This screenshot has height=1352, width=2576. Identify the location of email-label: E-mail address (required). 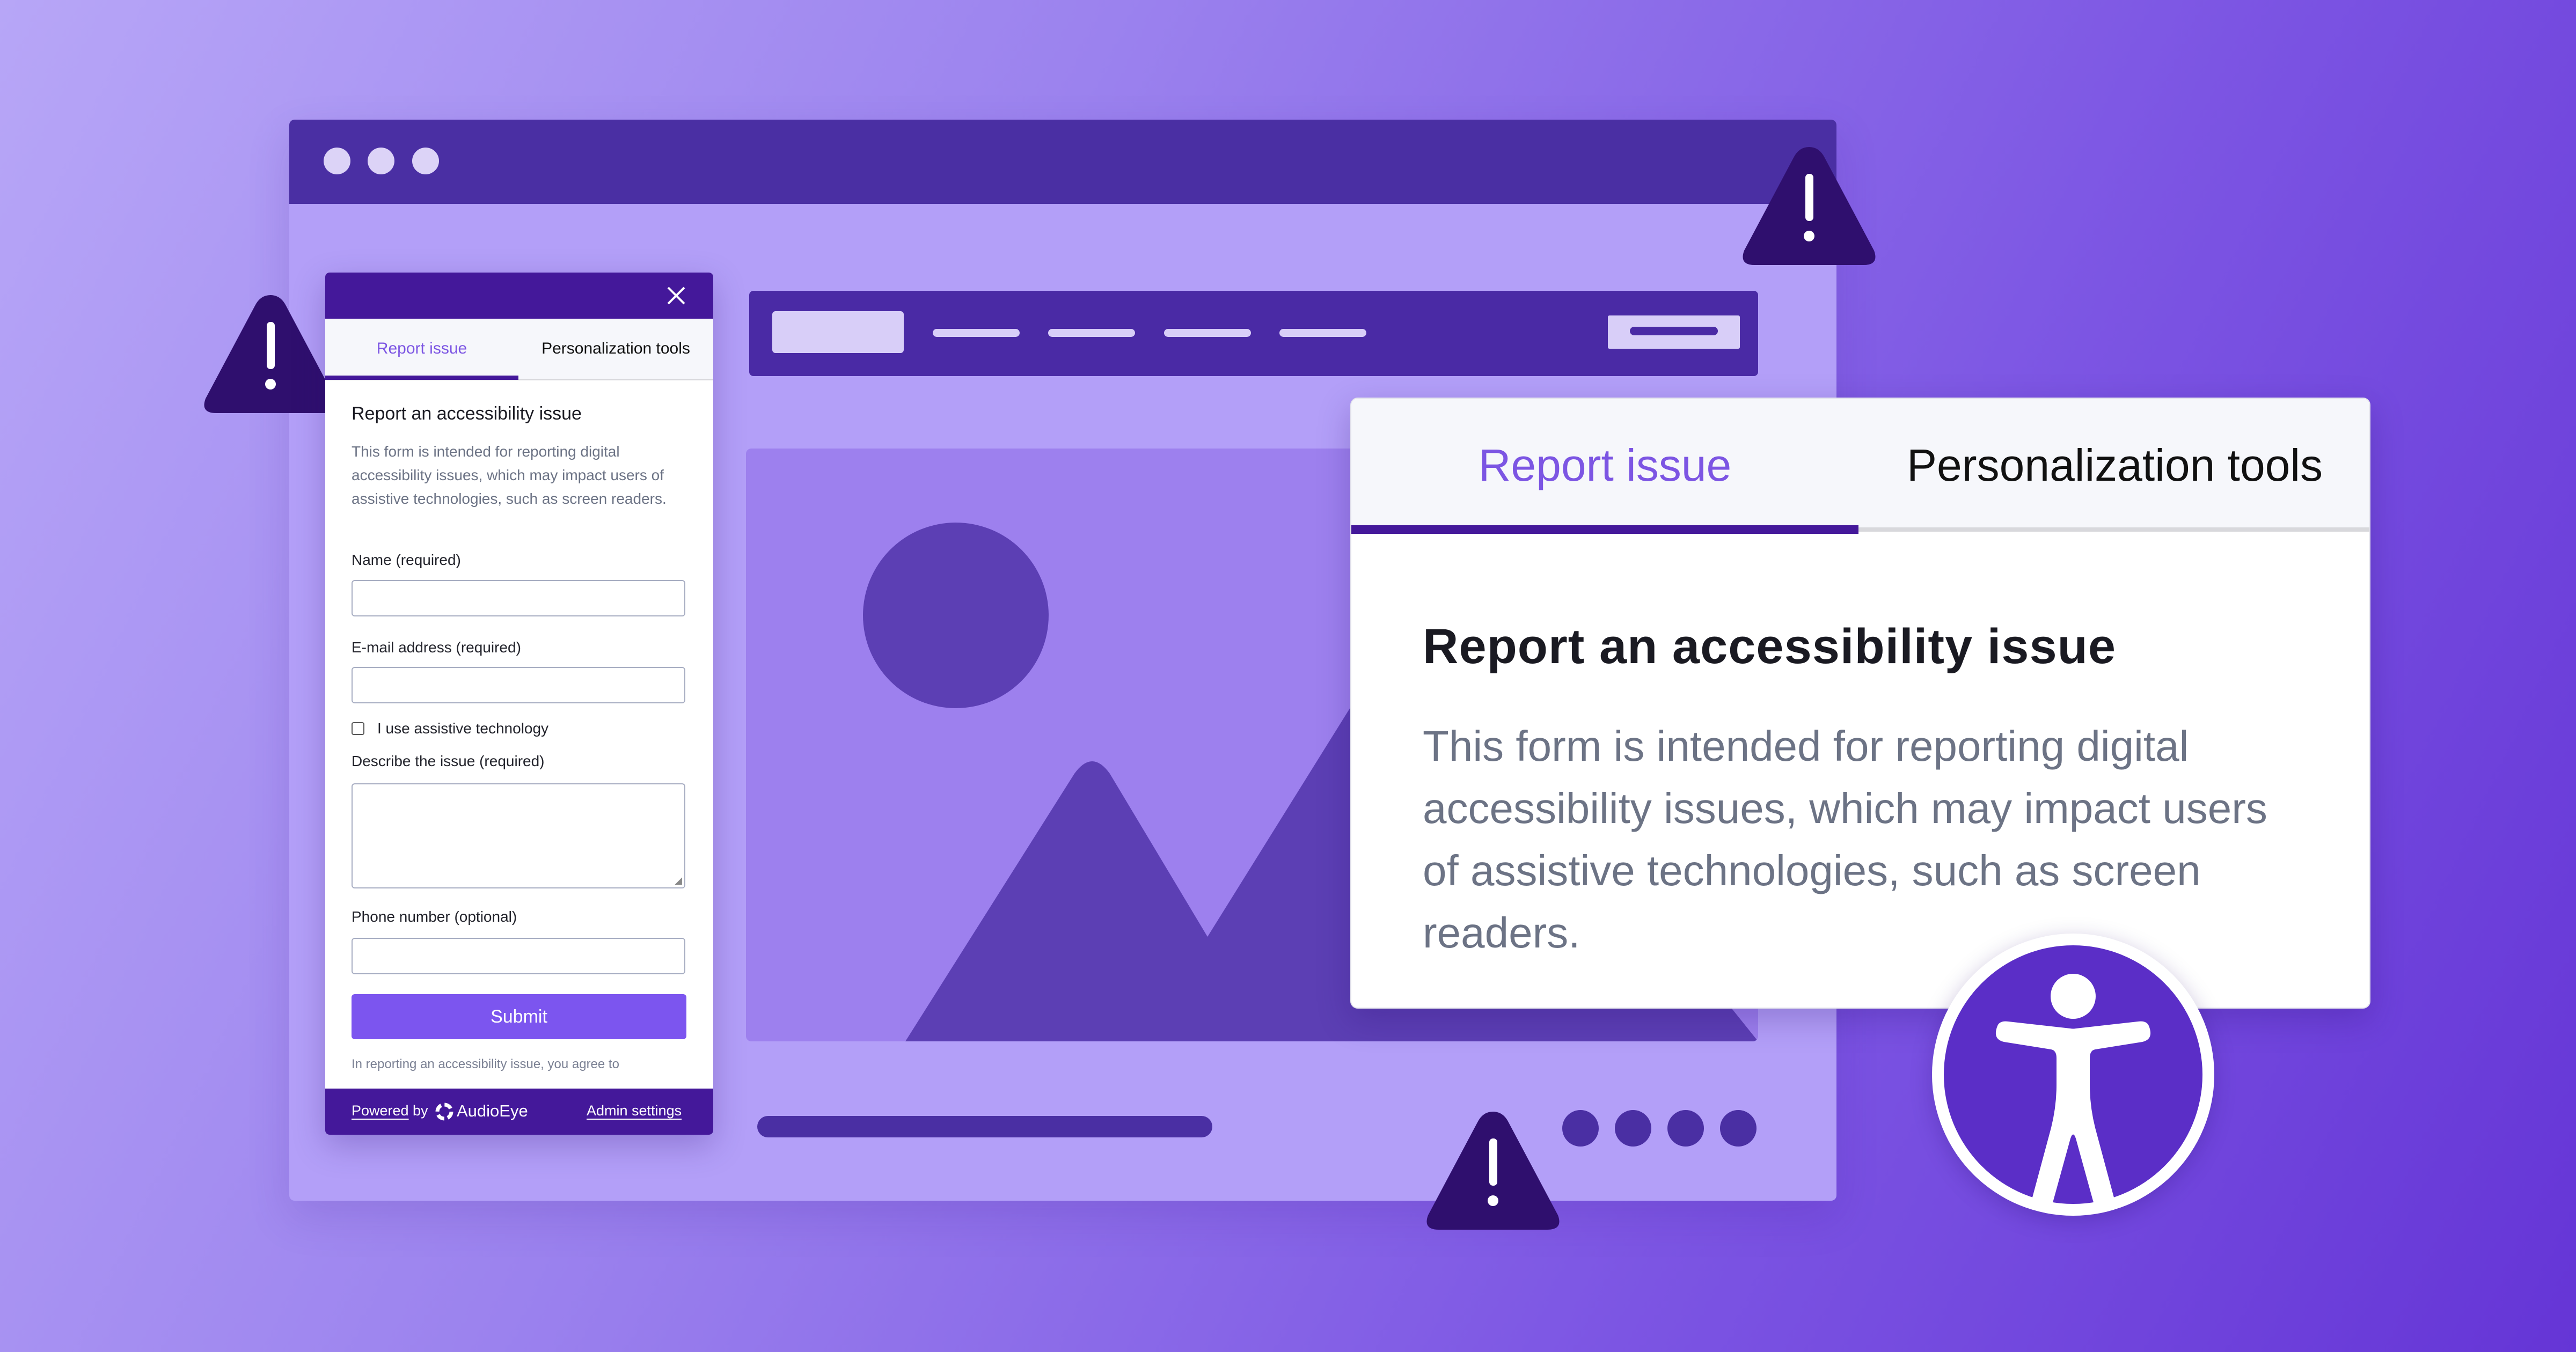
(436, 647).